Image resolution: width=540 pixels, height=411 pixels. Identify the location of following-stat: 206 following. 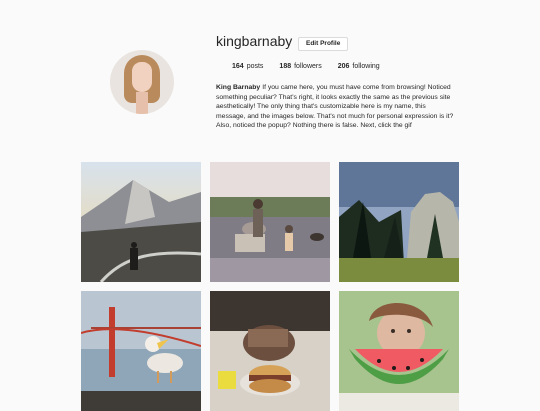
(359, 66).